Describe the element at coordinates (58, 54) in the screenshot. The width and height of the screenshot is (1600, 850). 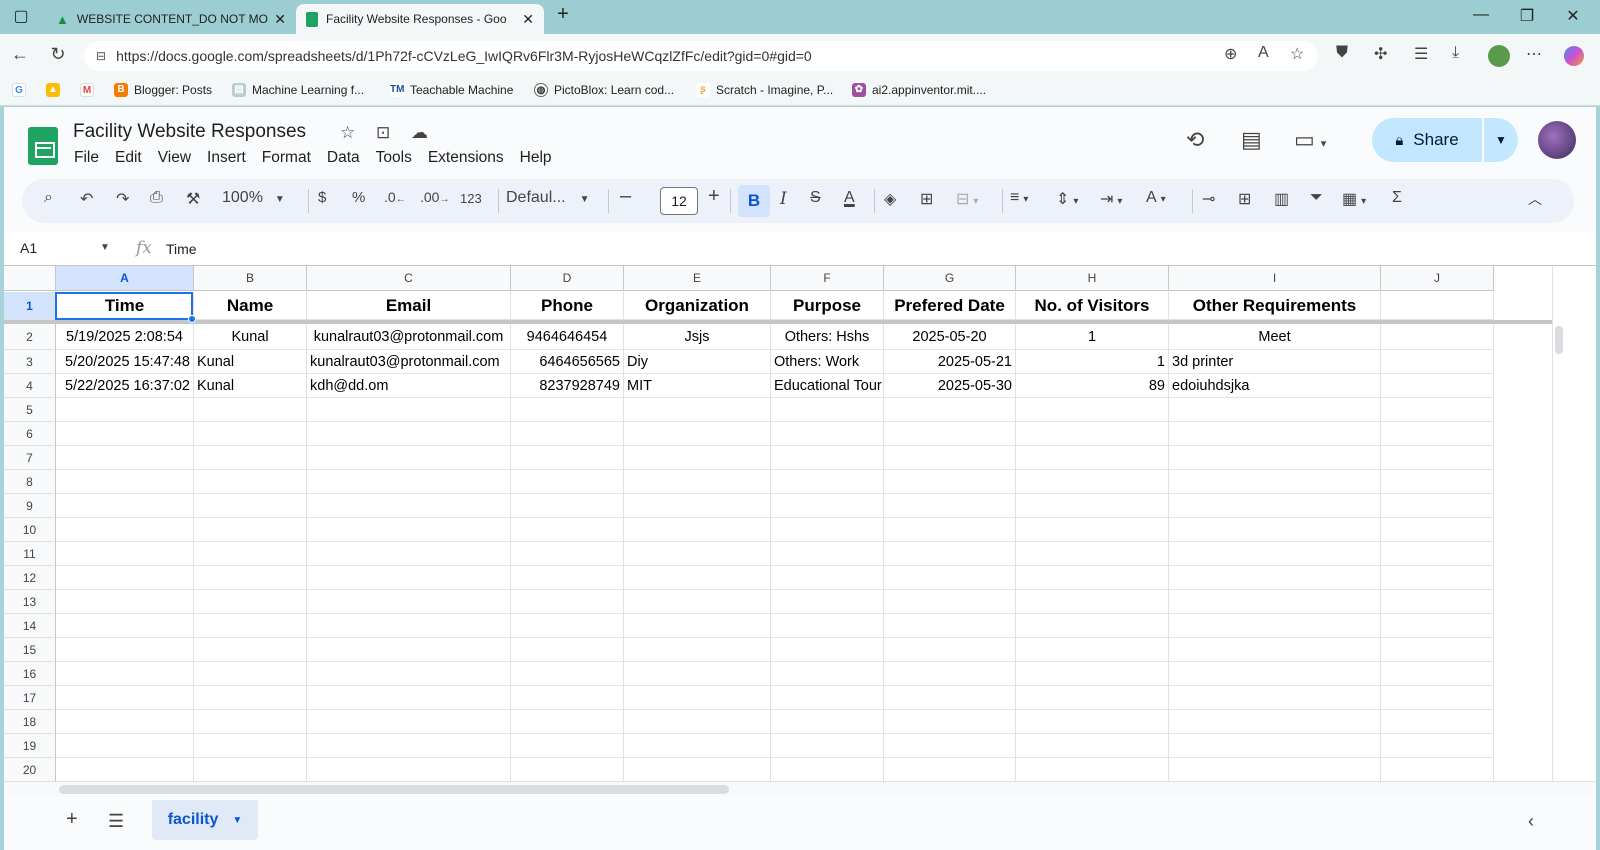
I see `refresh-icon: ↻` at that location.